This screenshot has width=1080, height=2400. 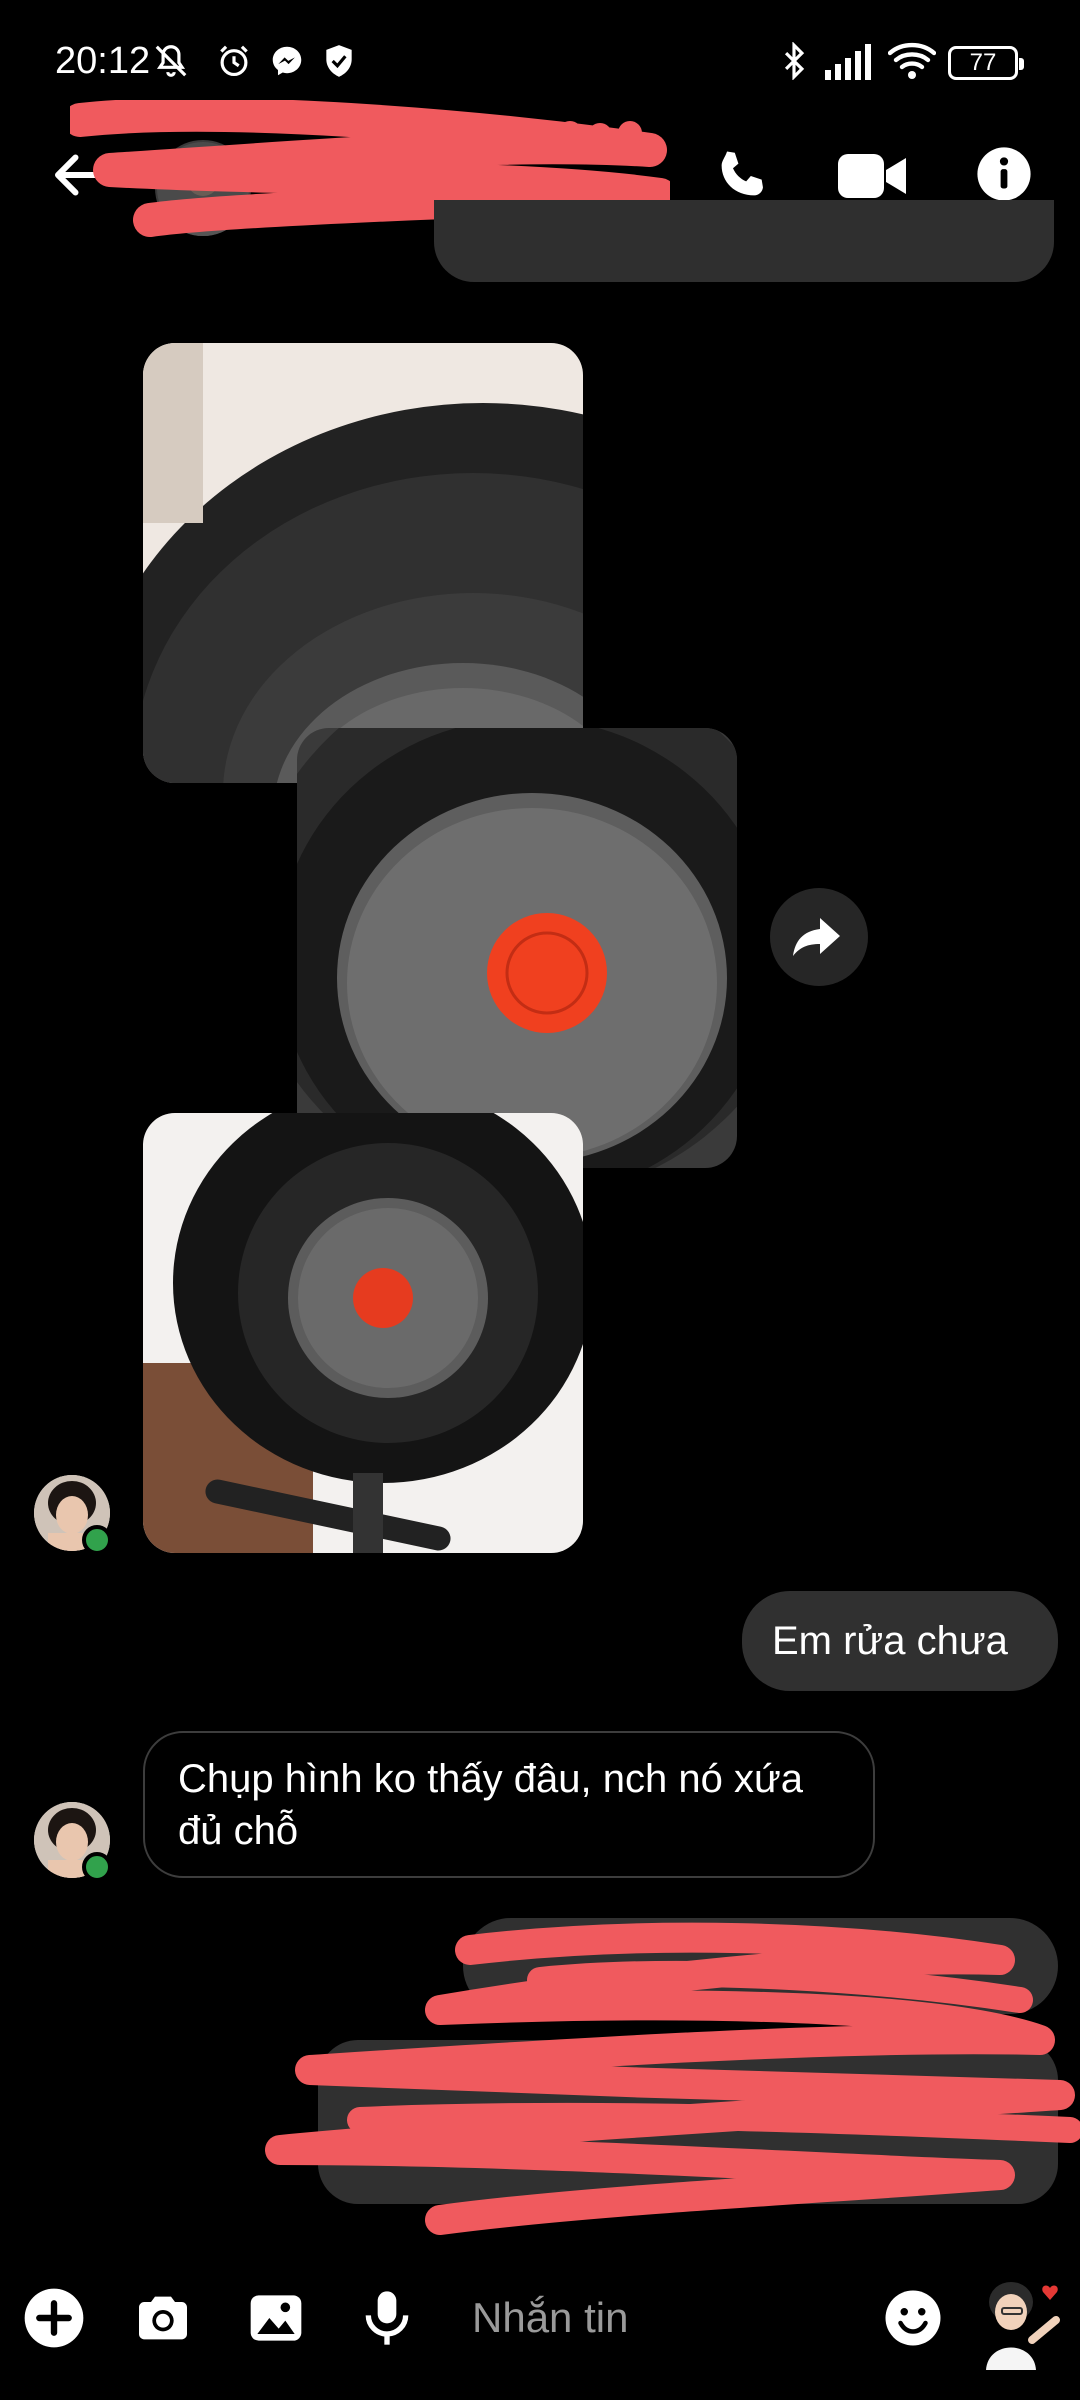 What do you see at coordinates (848, 62) in the screenshot?
I see `signal-icon` at bounding box center [848, 62].